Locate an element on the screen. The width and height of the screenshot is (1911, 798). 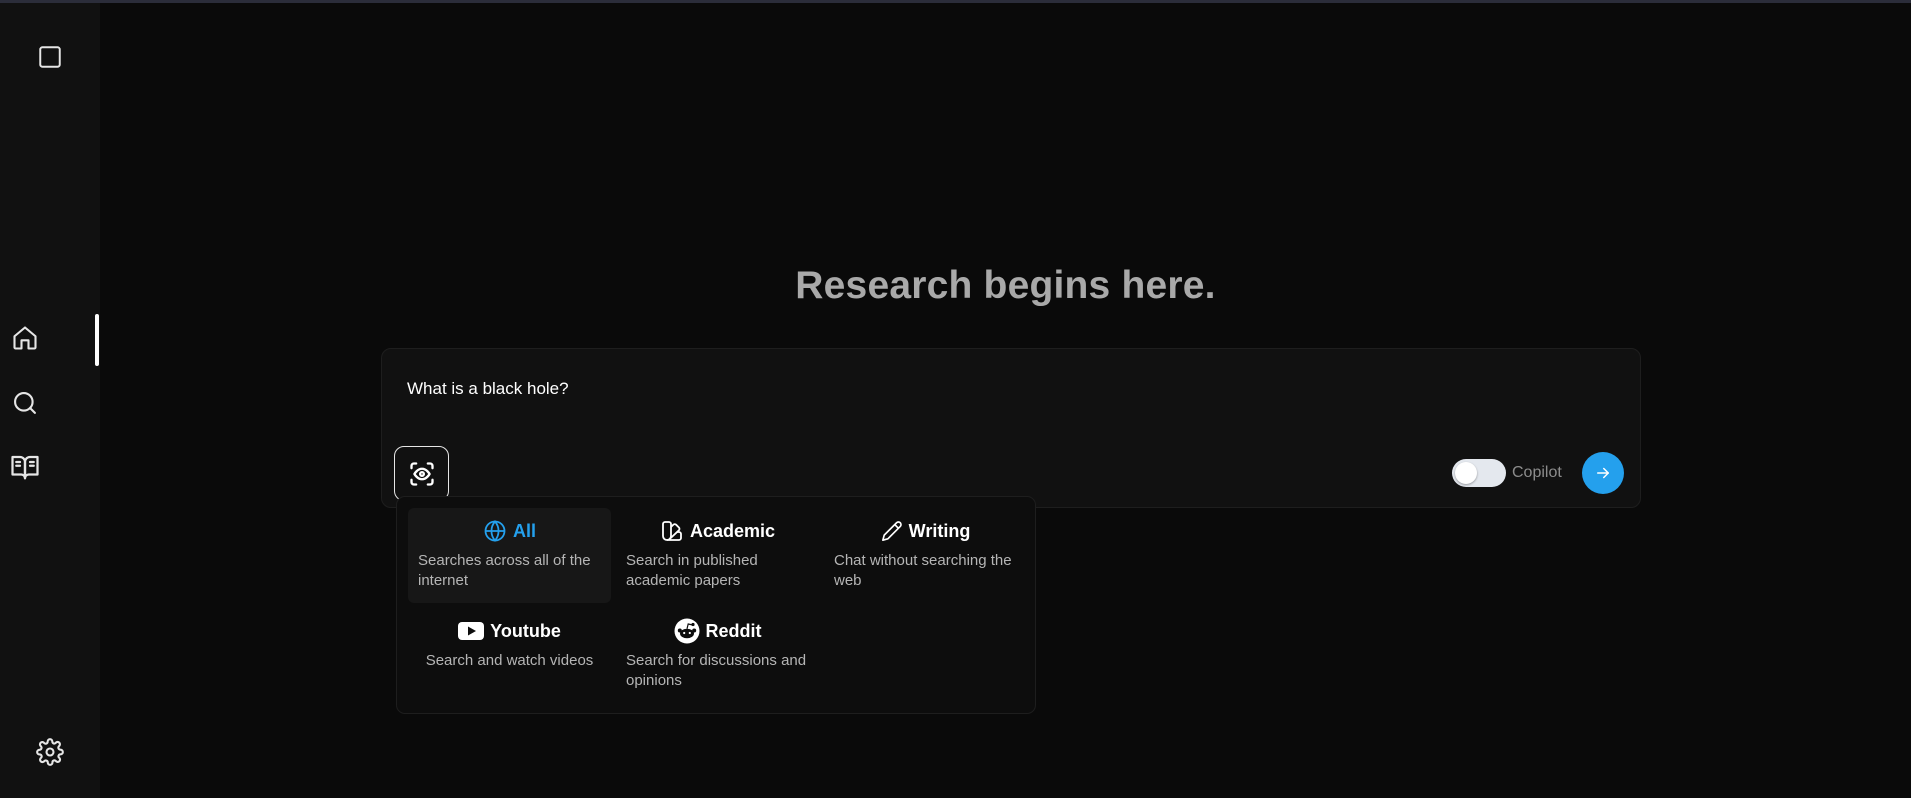
active-indicator is located at coordinates (97, 340).